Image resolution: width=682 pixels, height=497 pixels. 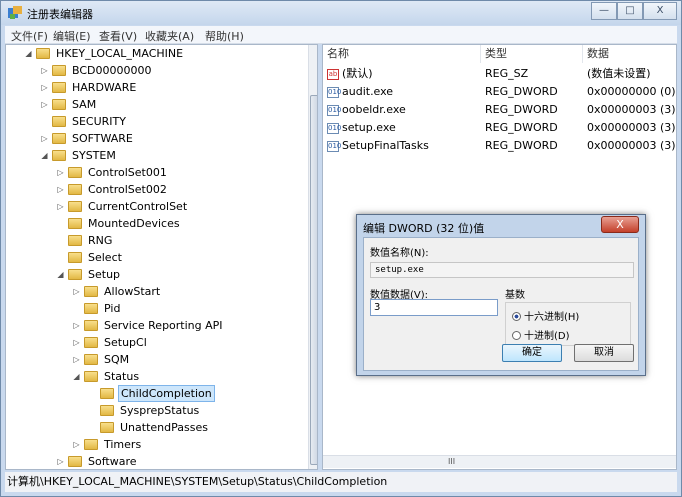 What do you see at coordinates (404, 92) in the screenshot?
I see `value-row-name: 010audit.exe` at bounding box center [404, 92].